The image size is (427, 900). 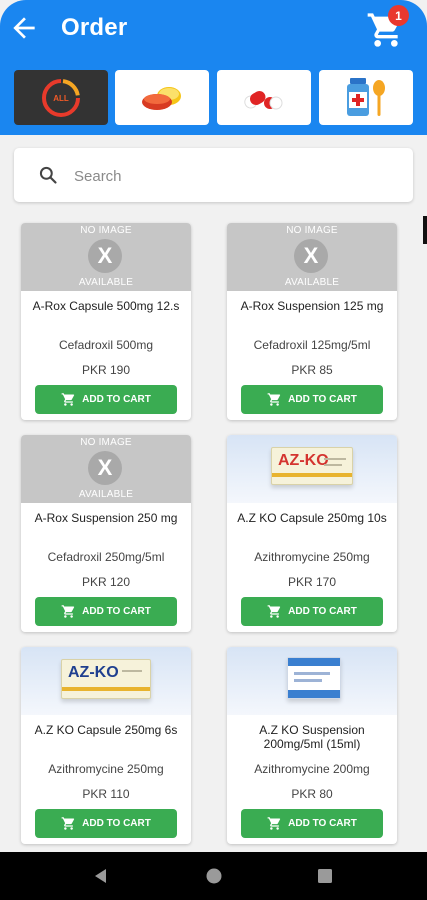 I want to click on page-title: Order, so click(x=94, y=27).